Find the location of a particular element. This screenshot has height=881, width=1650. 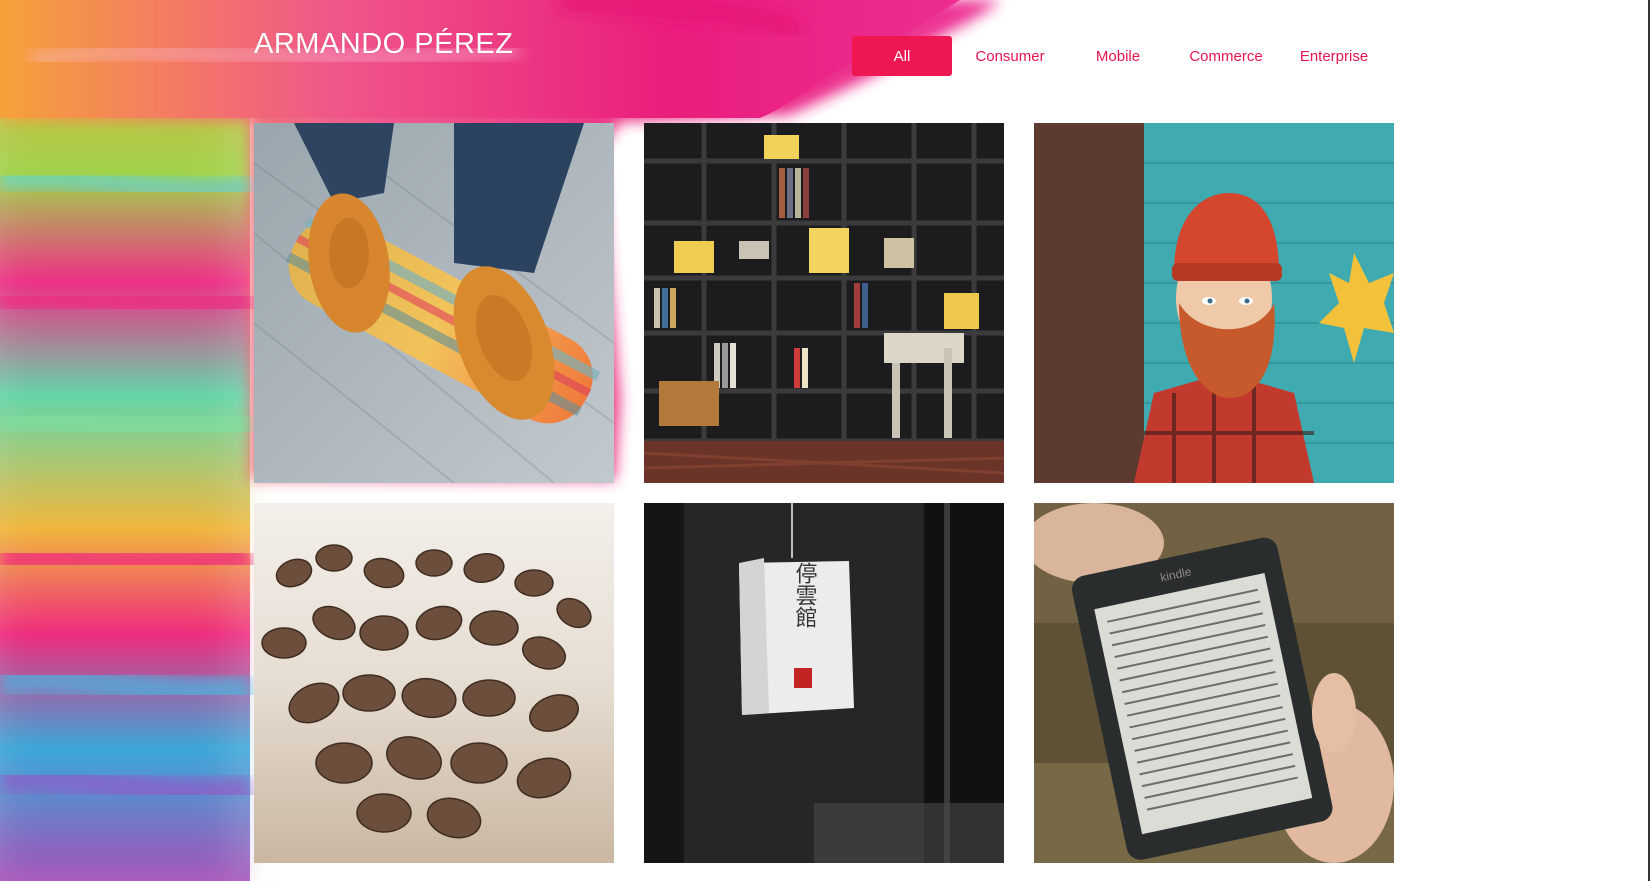

category-filter-nav: All Consumer Mobile Commerce Enterprise is located at coordinates (1118, 56).